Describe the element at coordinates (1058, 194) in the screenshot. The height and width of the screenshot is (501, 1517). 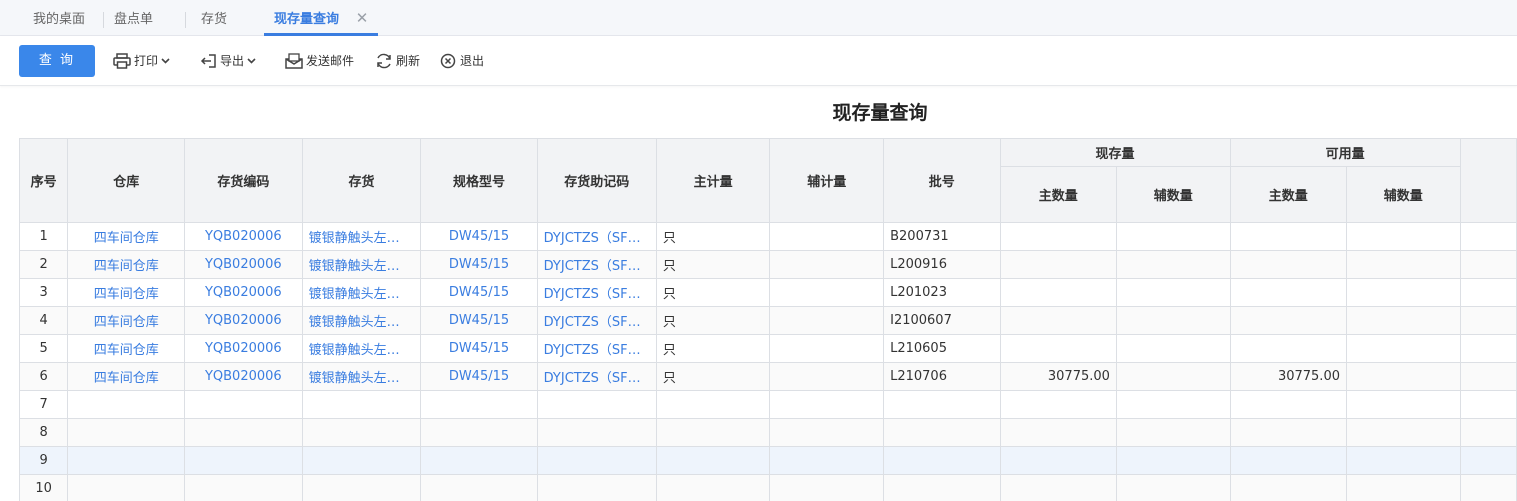
I see `col-header-onhand-main-qty: 主数量` at that location.